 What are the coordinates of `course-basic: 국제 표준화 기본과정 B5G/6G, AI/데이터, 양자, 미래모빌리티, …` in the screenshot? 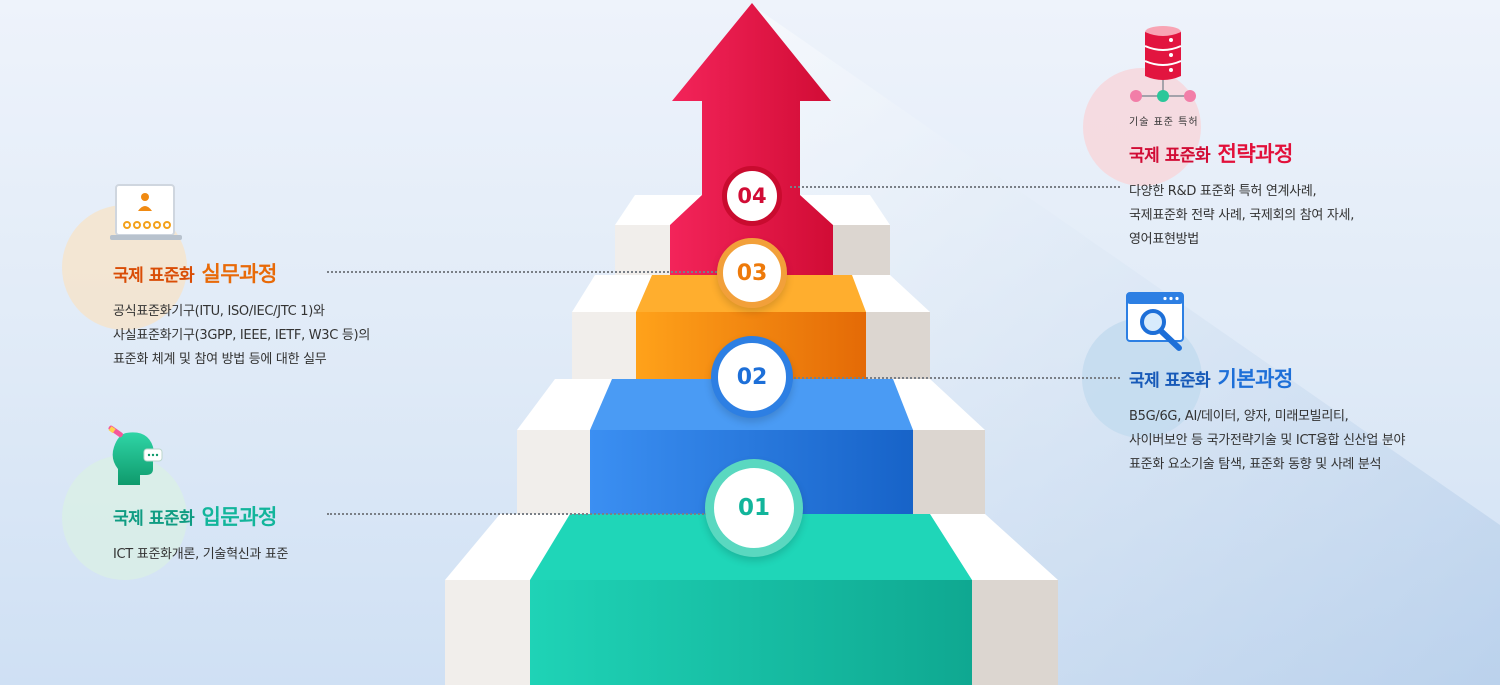 It's located at (1267, 420).